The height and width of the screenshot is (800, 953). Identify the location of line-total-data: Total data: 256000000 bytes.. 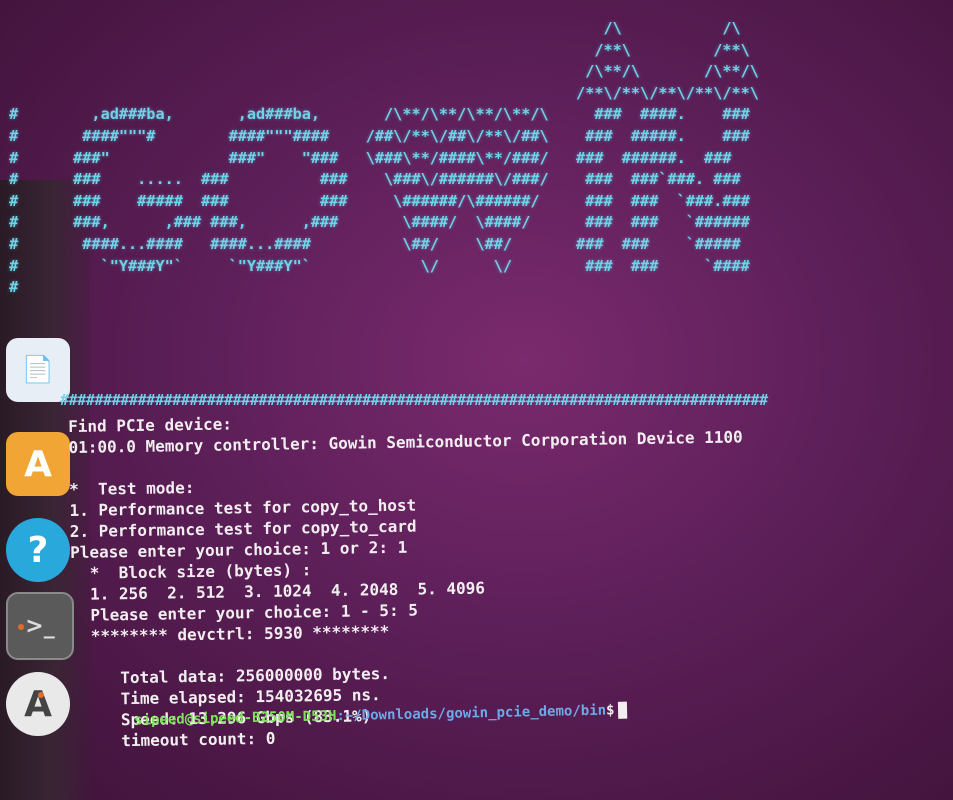
(231, 675).